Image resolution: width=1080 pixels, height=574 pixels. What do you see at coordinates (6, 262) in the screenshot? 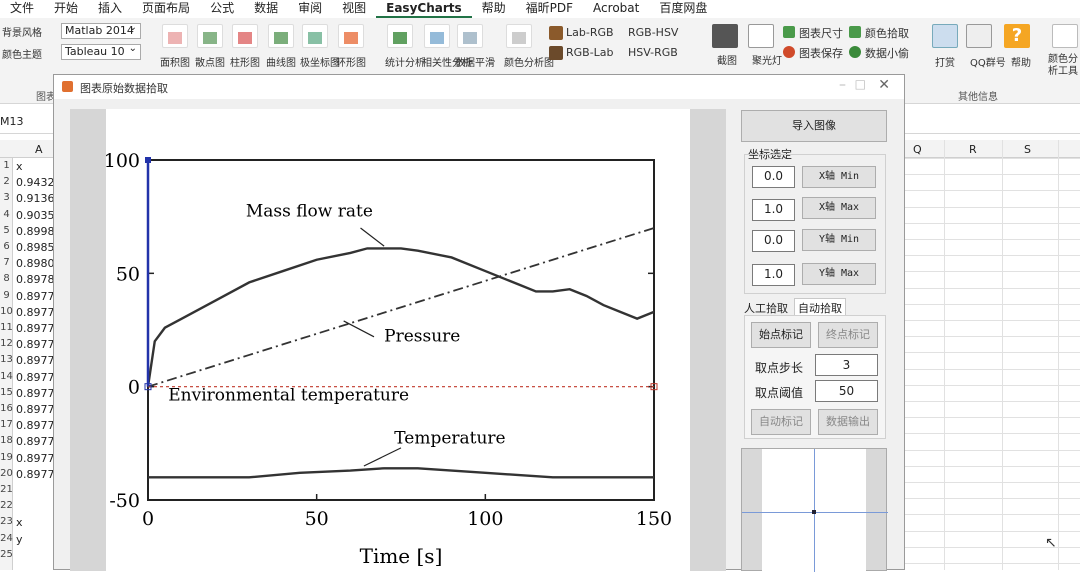
I see `row-number: 7` at bounding box center [6, 262].